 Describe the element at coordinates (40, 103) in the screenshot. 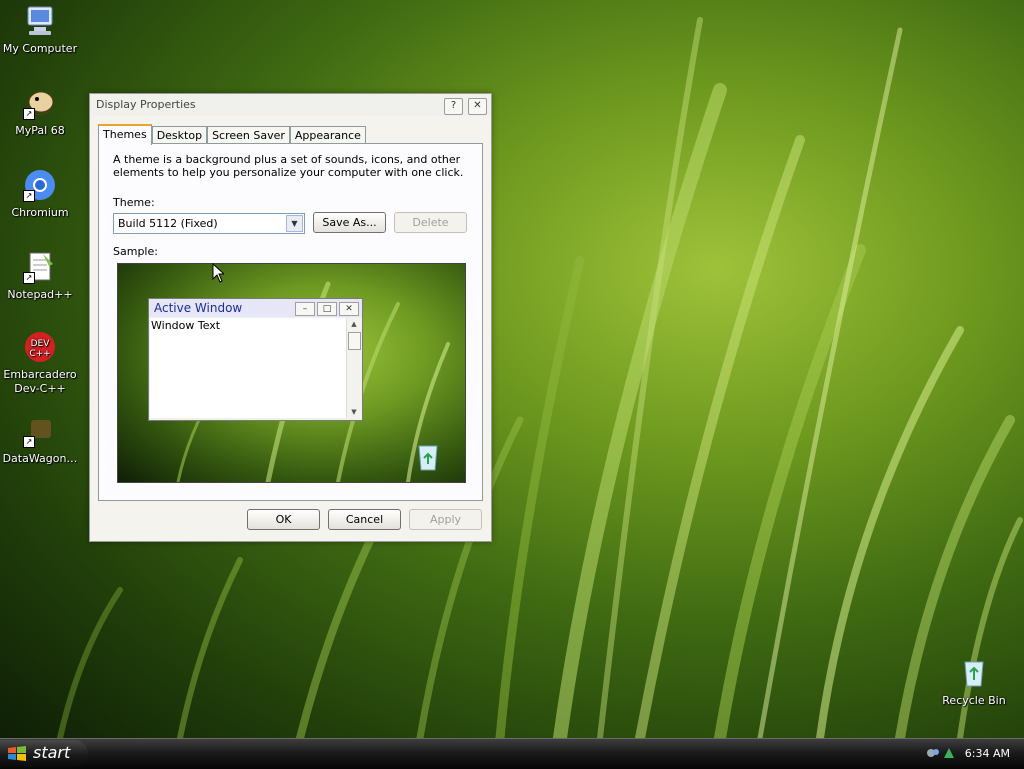

I see `mypal-icon: ↗` at that location.